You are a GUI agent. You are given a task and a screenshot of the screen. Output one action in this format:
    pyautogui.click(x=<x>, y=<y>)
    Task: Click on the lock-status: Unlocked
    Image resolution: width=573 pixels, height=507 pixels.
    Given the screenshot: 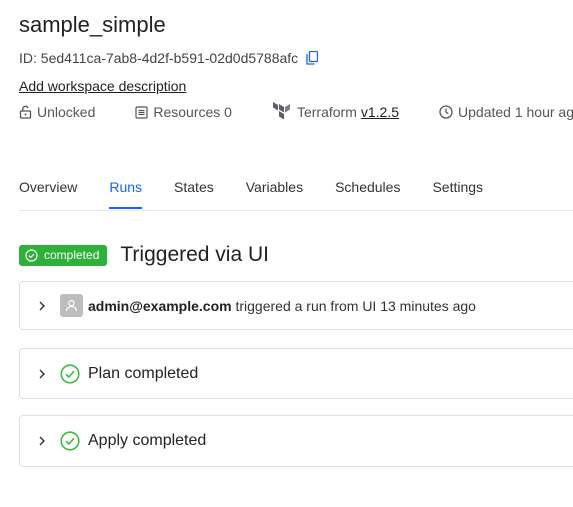 What is the action you would take?
    pyautogui.click(x=57, y=112)
    